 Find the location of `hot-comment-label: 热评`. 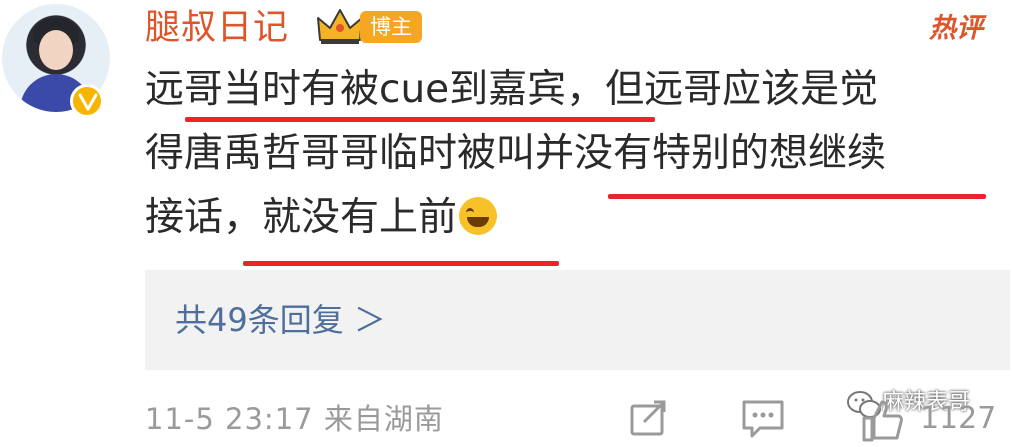

hot-comment-label: 热评 is located at coordinates (956, 28).